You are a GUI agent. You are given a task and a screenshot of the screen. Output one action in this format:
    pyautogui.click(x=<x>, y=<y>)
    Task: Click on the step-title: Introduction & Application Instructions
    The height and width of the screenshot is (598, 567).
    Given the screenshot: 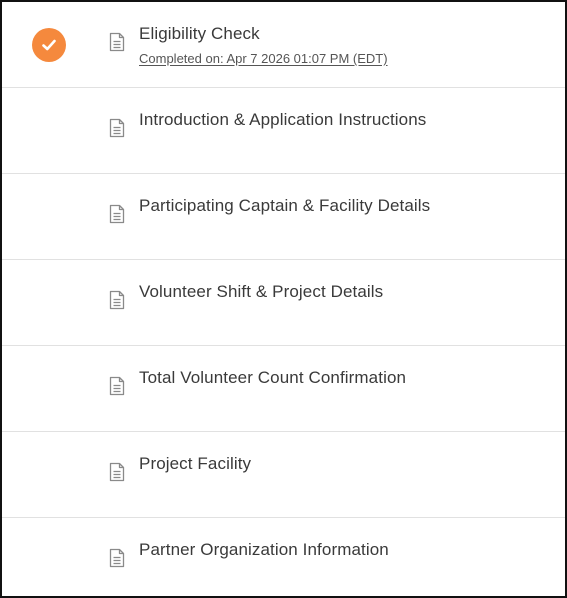 What is the action you would take?
    pyautogui.click(x=283, y=119)
    